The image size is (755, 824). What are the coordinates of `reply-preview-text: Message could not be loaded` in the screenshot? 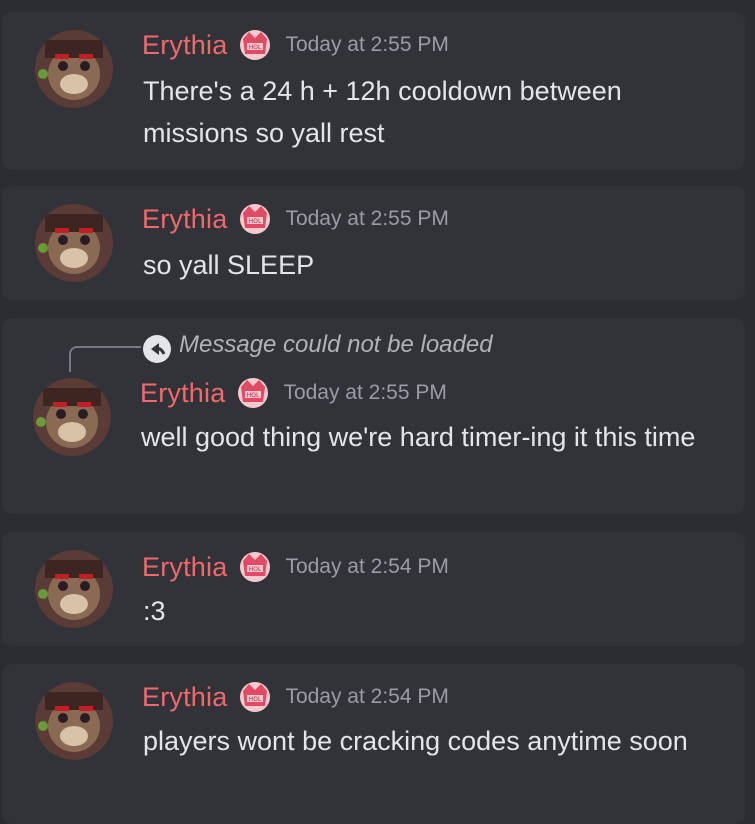 It's located at (336, 345).